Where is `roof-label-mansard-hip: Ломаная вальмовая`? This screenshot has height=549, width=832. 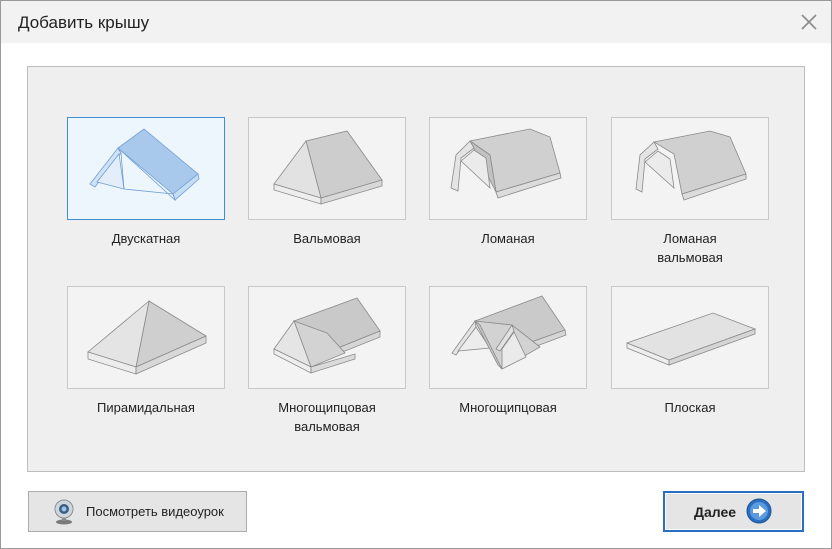
roof-label-mansard-hip: Ломаная вальмовая is located at coordinates (690, 248).